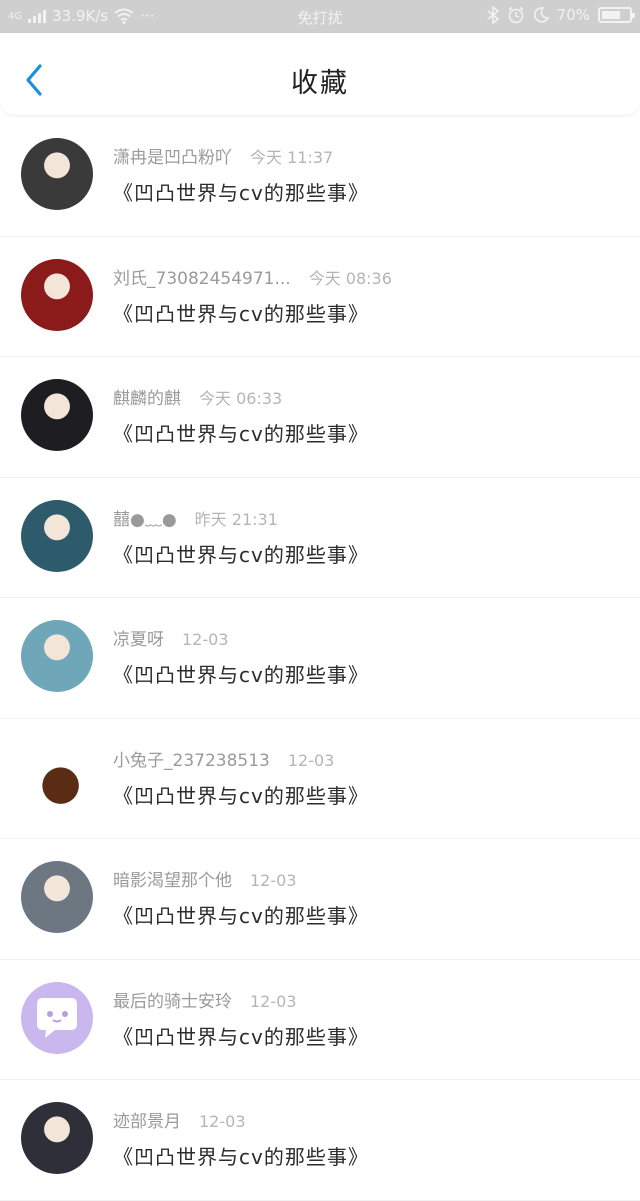  I want to click on user-name: 凉夏呀, so click(138, 640).